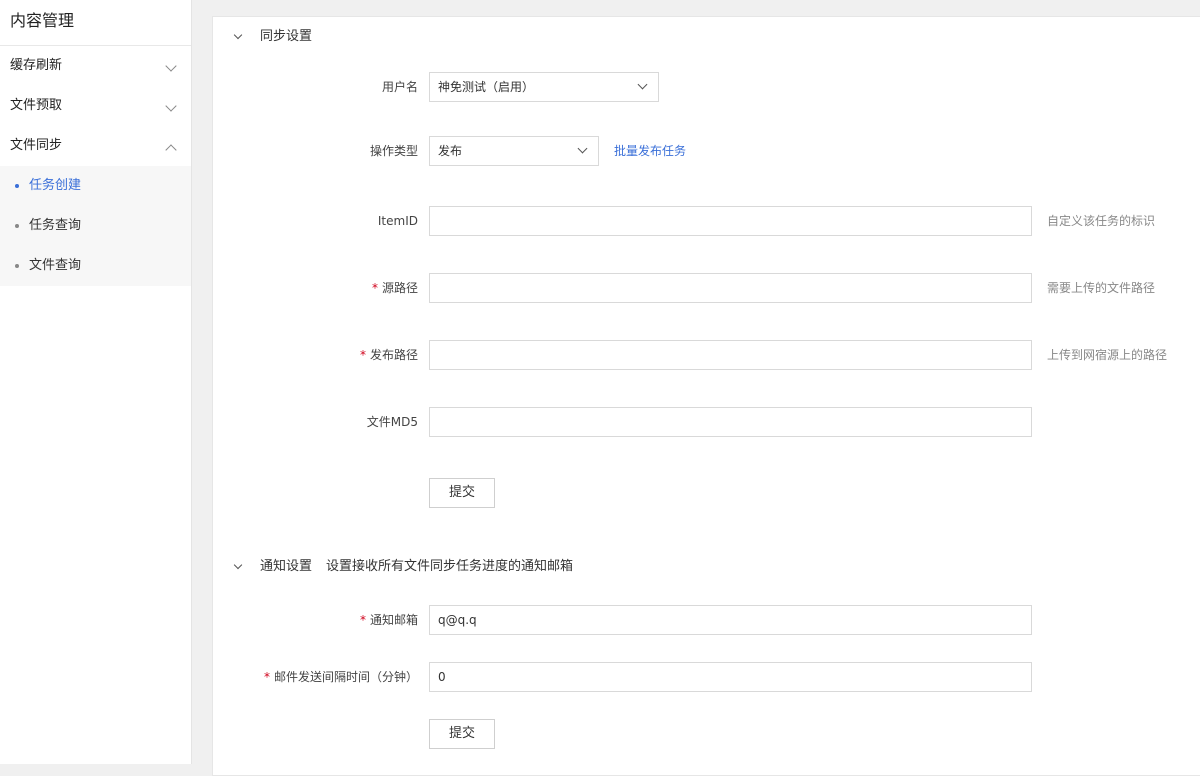 This screenshot has width=1200, height=776. I want to click on email-label-text: 通知邮箱, so click(393, 620).